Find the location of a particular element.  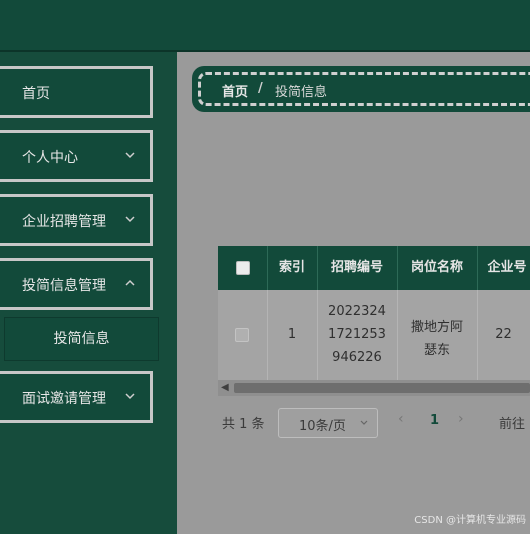

menu-item-home: 首页 is located at coordinates (76, 92).